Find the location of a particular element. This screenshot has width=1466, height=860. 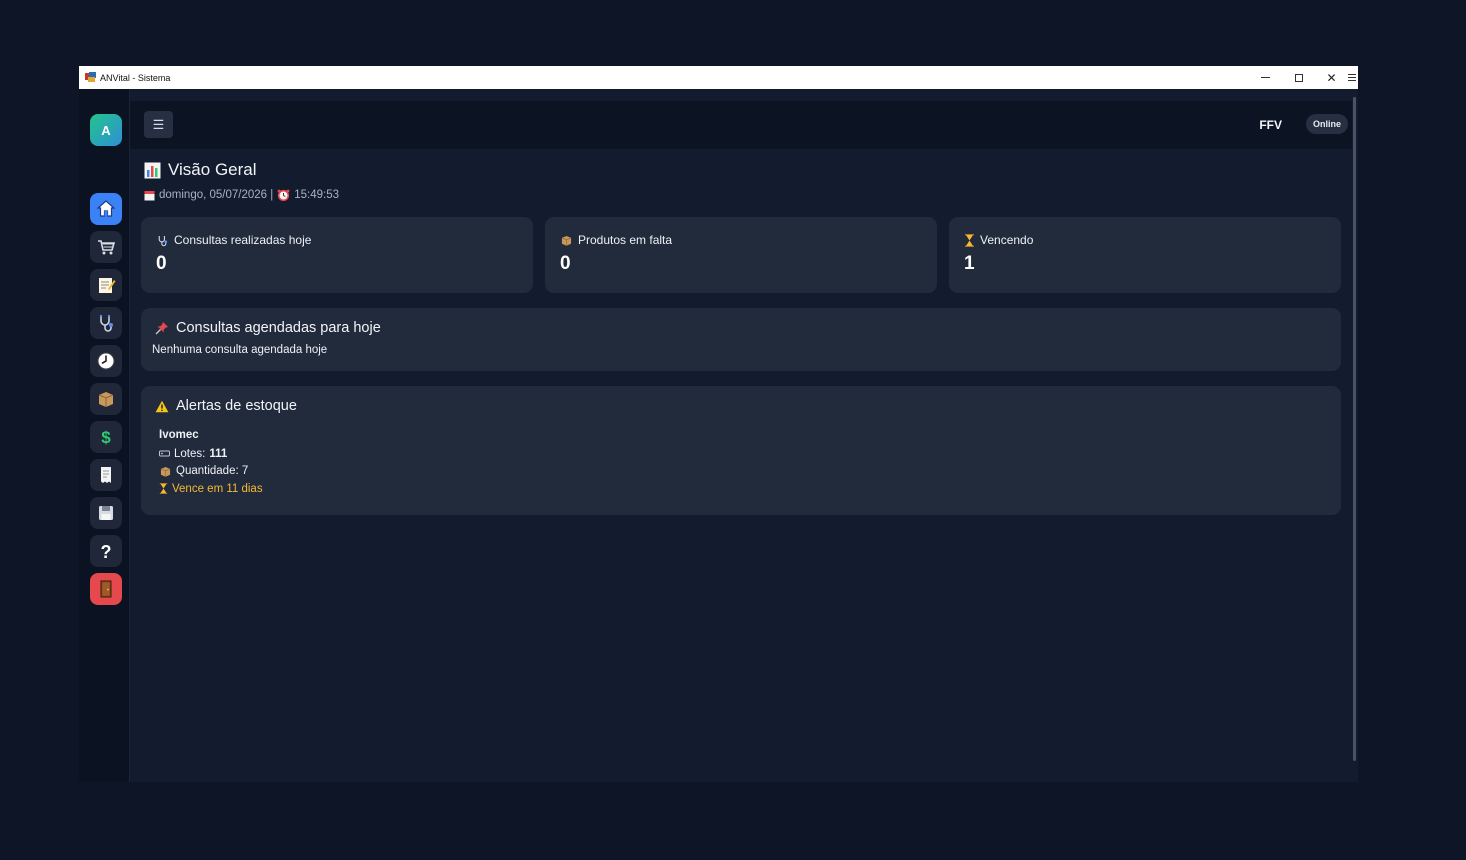

user-name: FFV is located at coordinates (1270, 125).